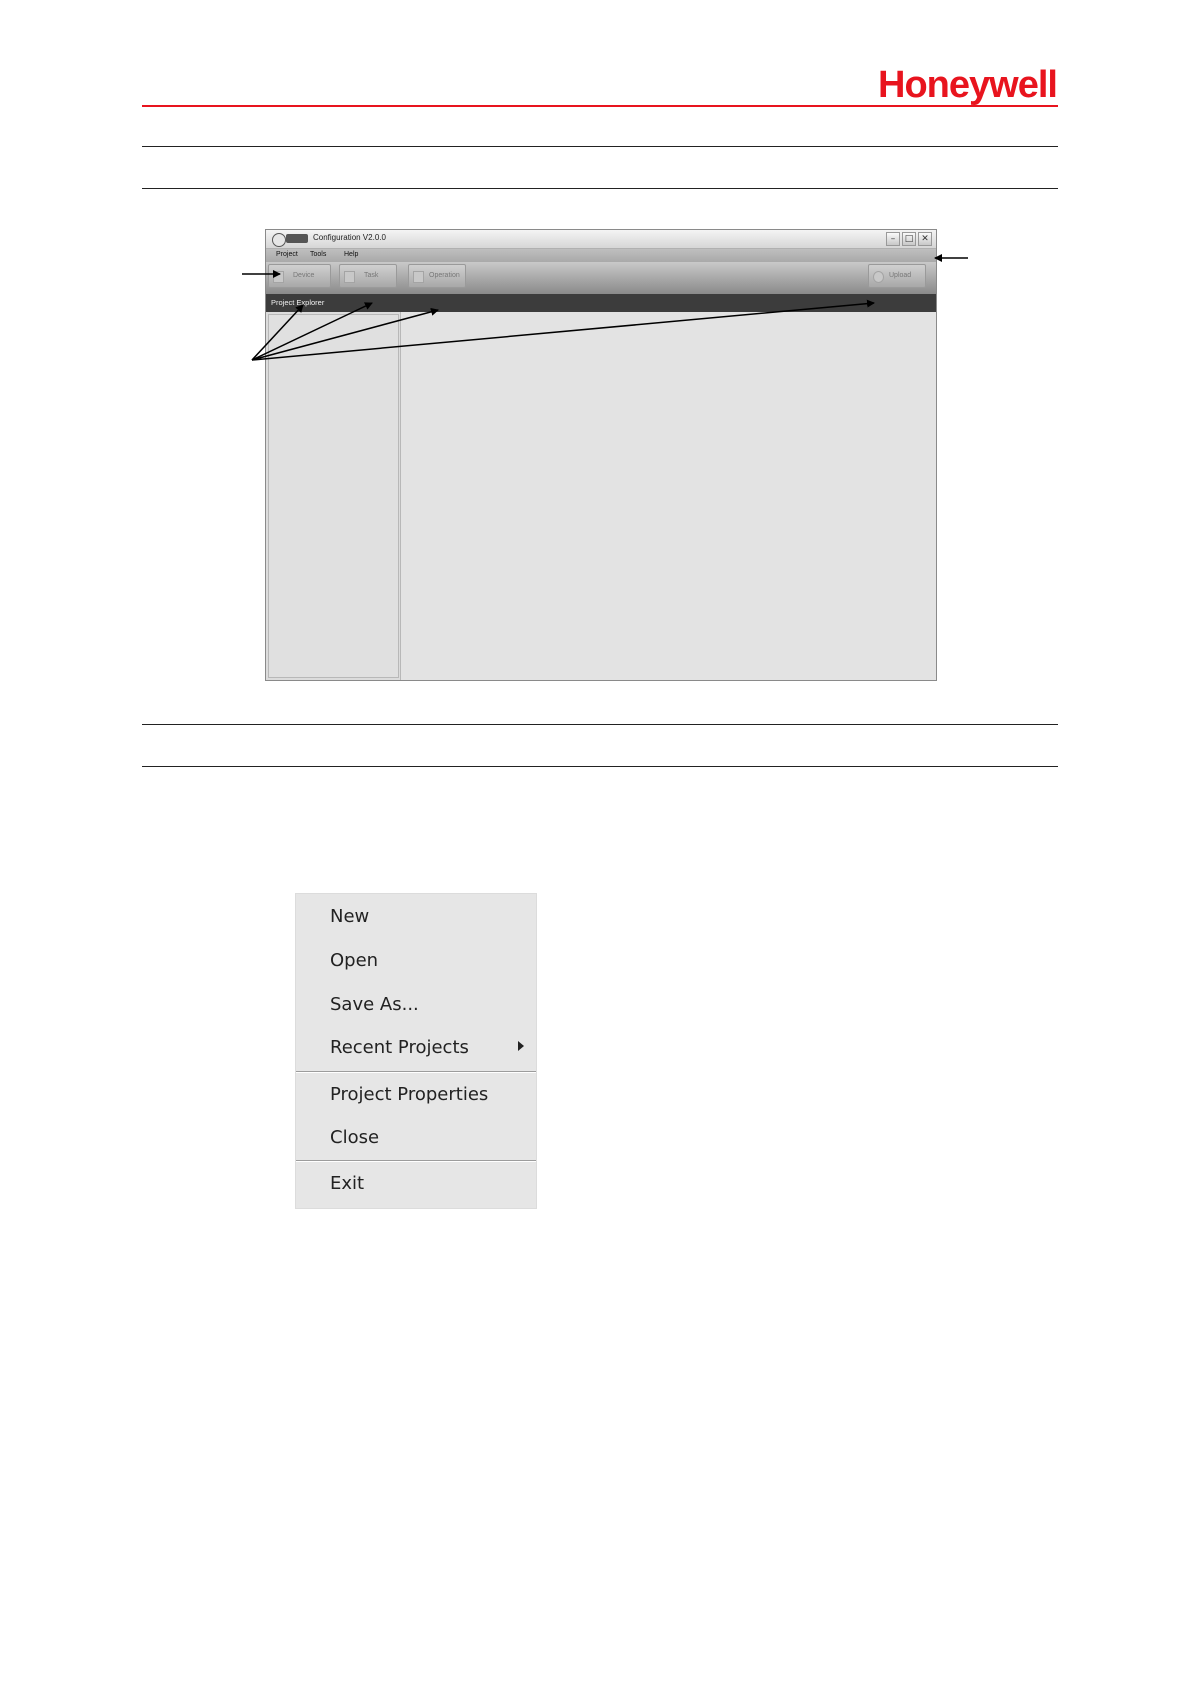 The image size is (1191, 1684). I want to click on menu-item-close: Close, so click(354, 1137).